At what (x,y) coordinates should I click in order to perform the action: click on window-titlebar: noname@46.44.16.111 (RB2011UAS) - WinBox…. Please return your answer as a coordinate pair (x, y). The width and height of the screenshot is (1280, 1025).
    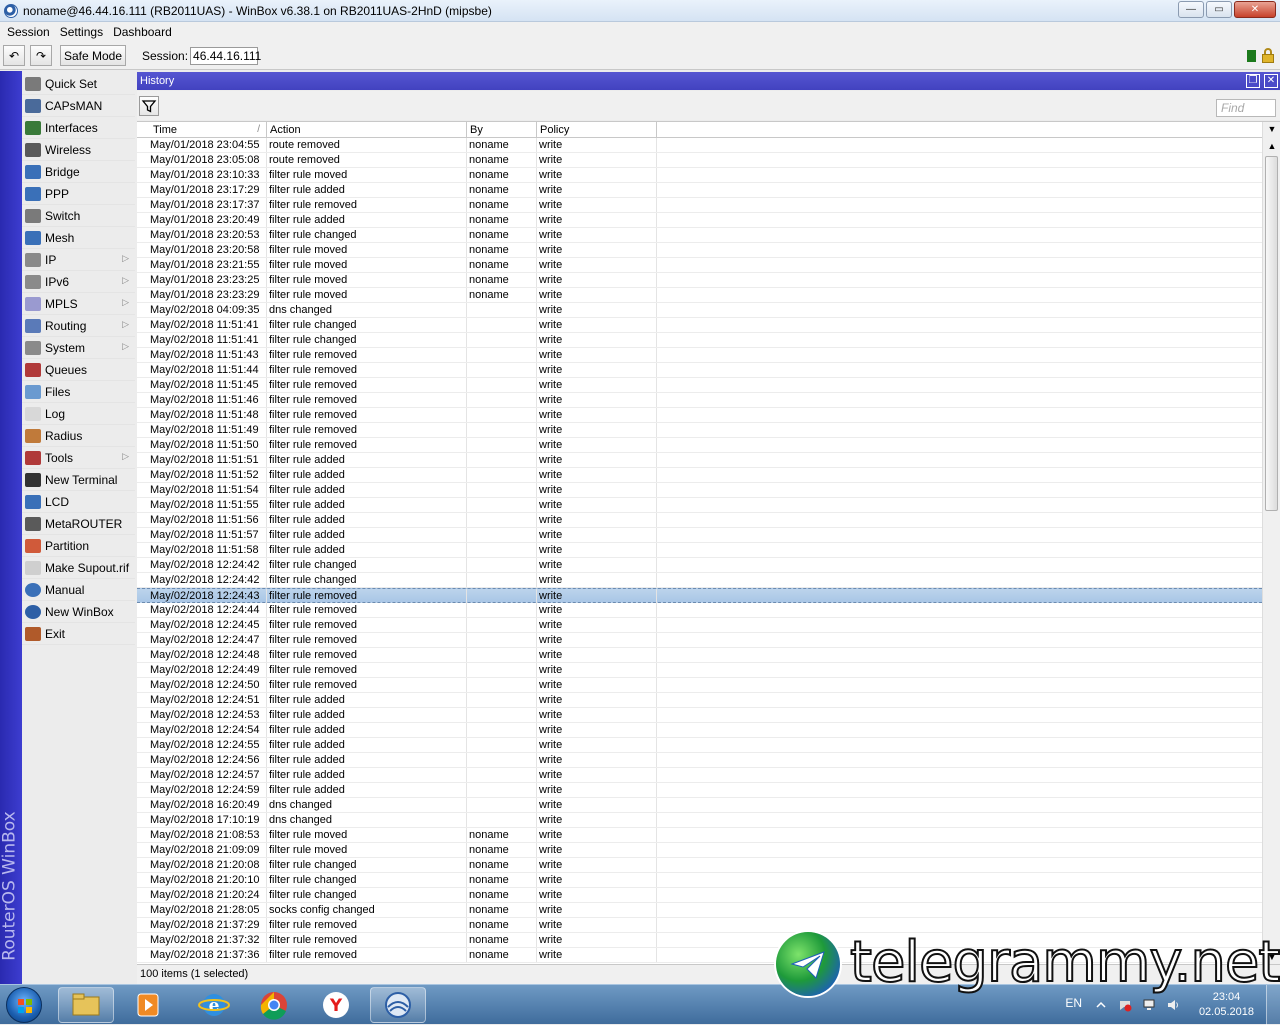
    Looking at the image, I should click on (640, 11).